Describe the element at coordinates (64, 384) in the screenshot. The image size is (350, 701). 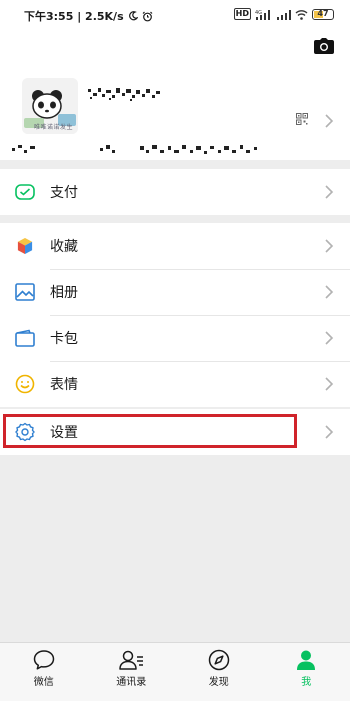
I see `menu-item-stickers-label: 表情` at that location.